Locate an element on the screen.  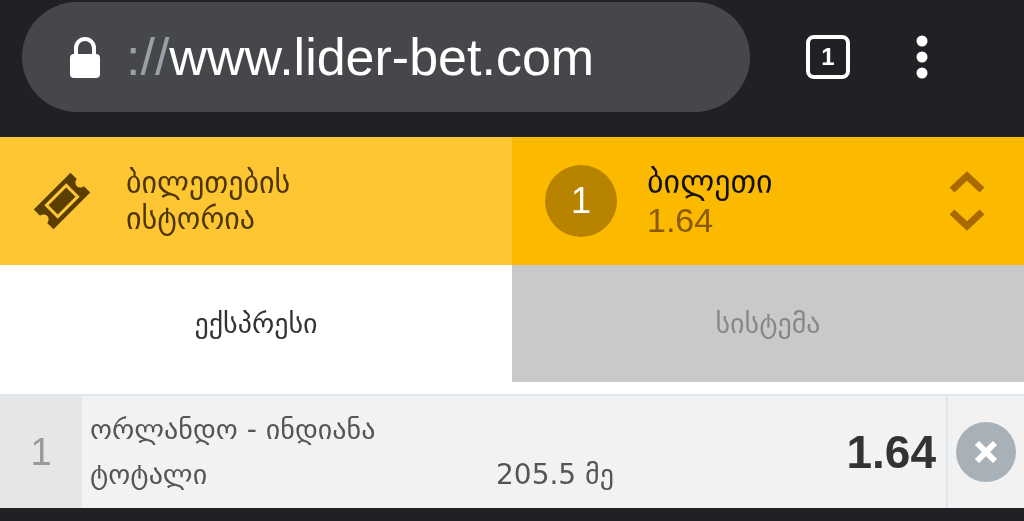
tab-count-button: 1 is located at coordinates (828, 56).